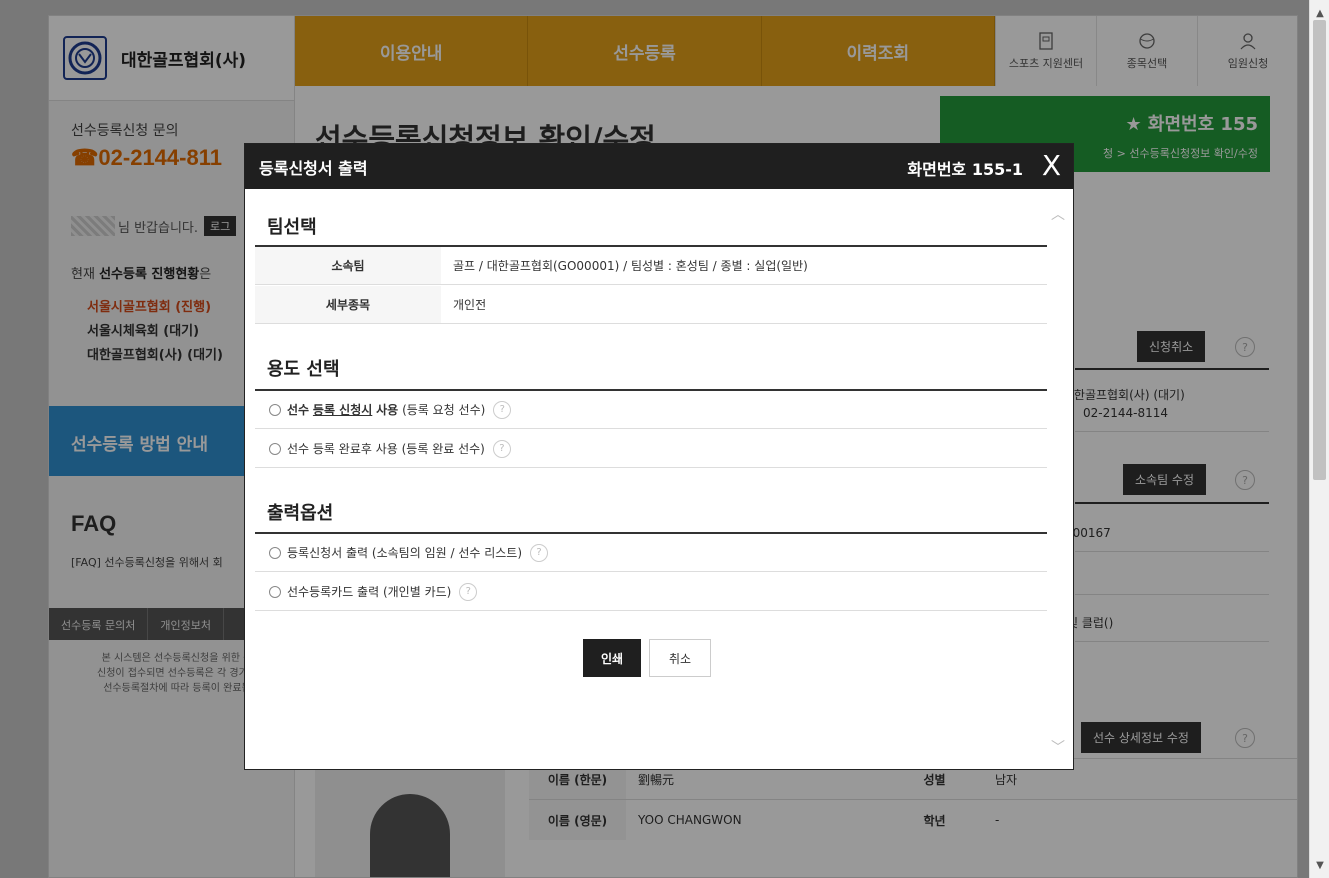 The image size is (1329, 878). Describe the element at coordinates (965, 169) in the screenshot. I see `dialog-screen-number: 화면번호 155-1` at that location.